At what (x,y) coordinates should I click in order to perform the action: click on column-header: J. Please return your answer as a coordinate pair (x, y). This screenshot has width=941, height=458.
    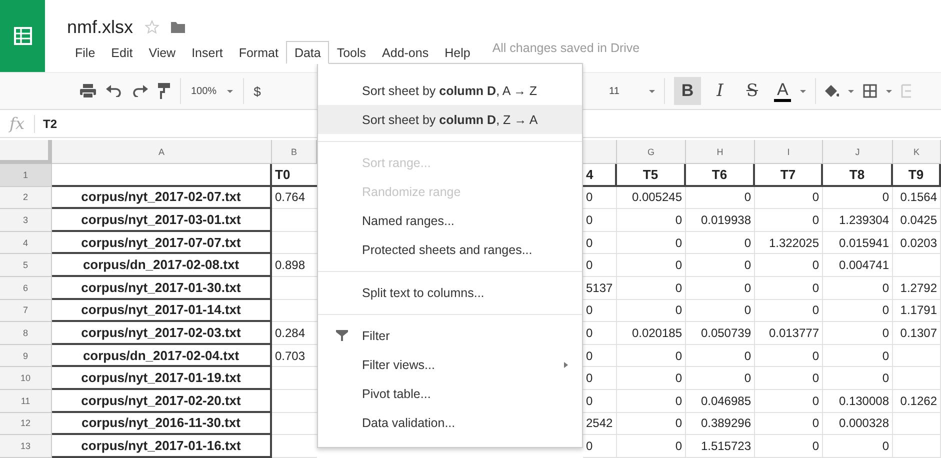
    Looking at the image, I should click on (858, 152).